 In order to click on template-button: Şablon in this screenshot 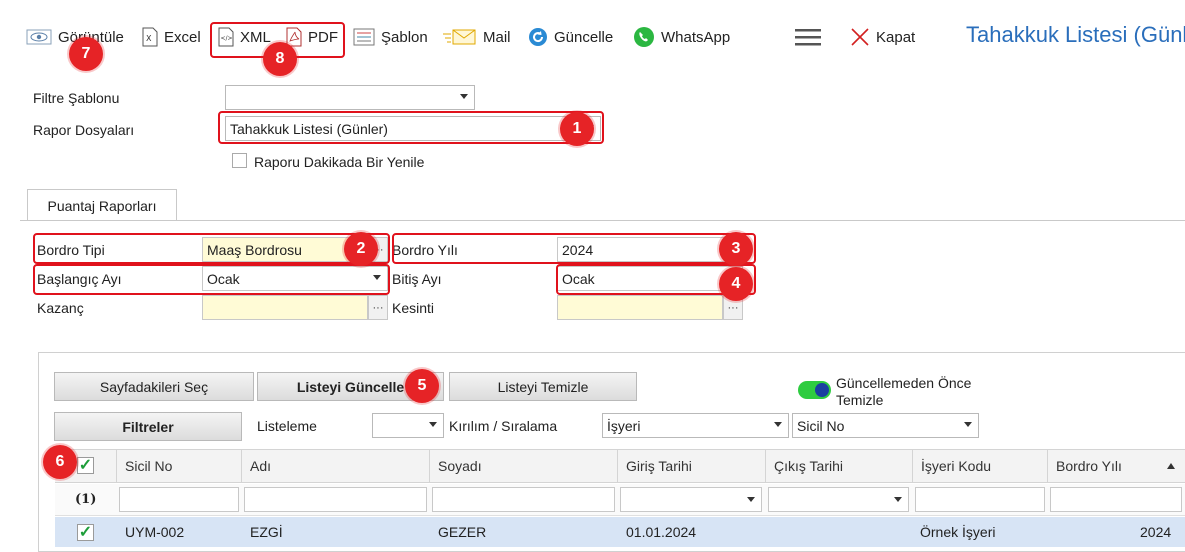, I will do `click(390, 37)`.